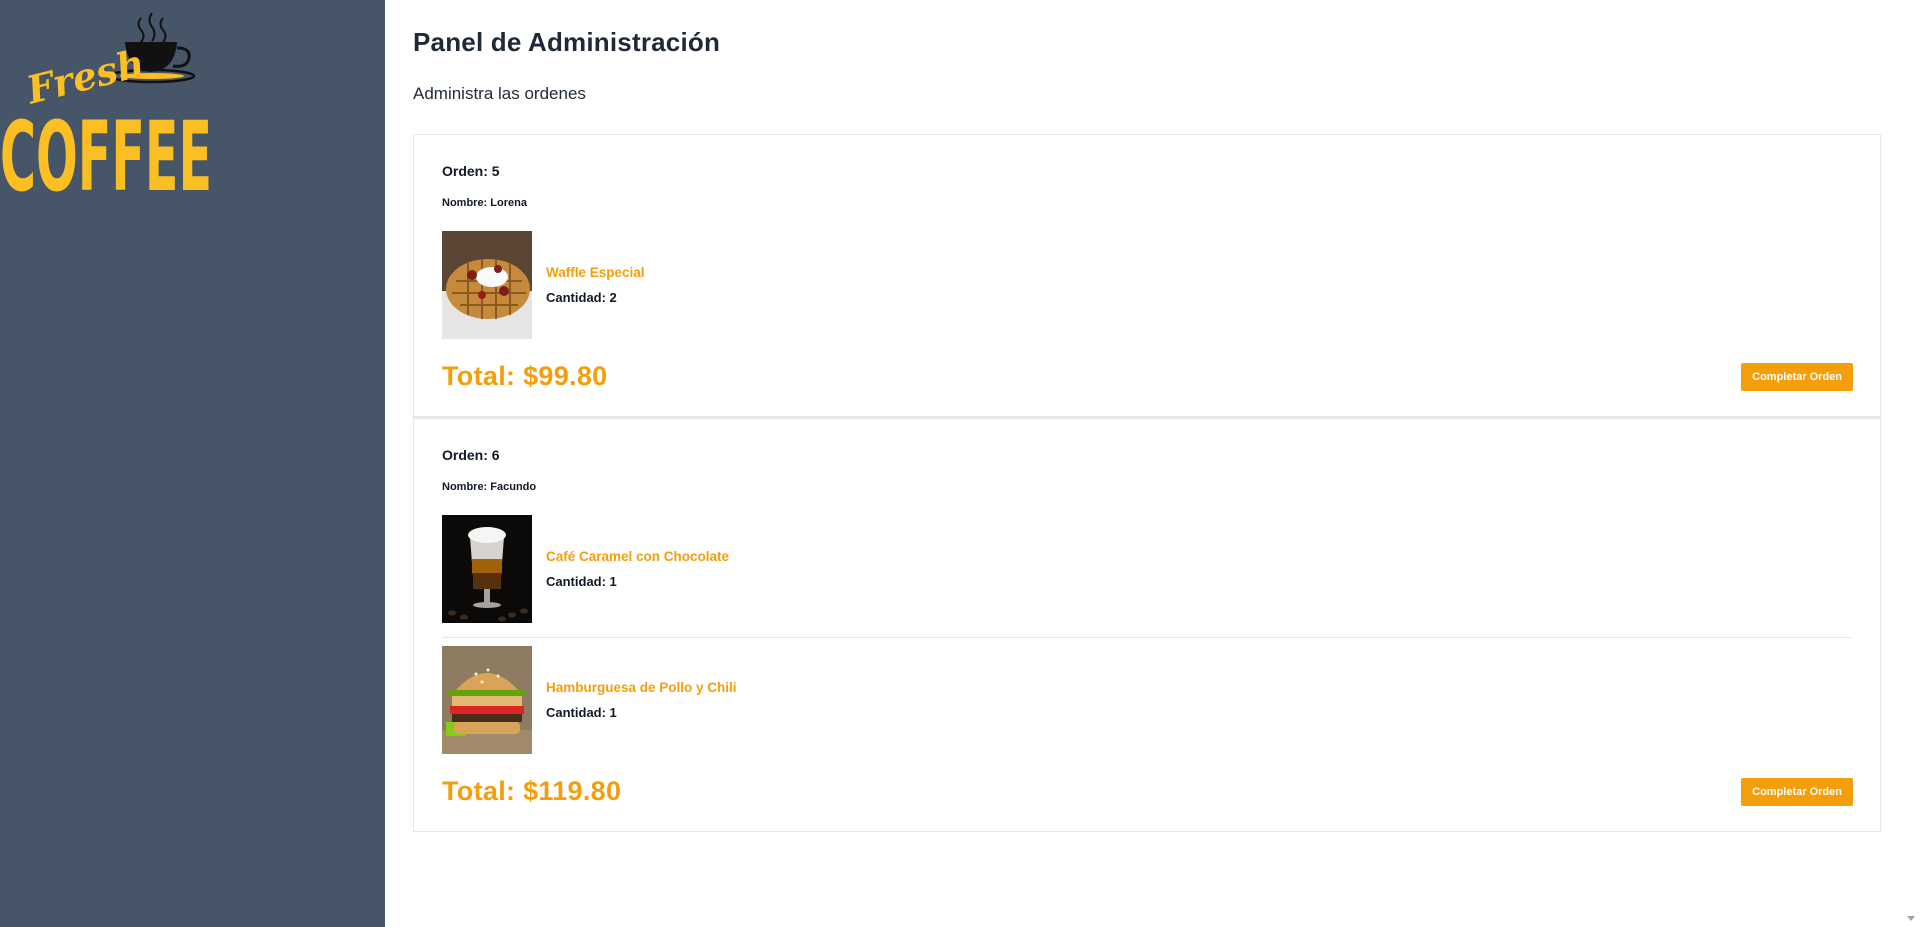 The width and height of the screenshot is (1920, 927). Describe the element at coordinates (595, 272) in the screenshot. I see `item-name: Waffle Especial` at that location.